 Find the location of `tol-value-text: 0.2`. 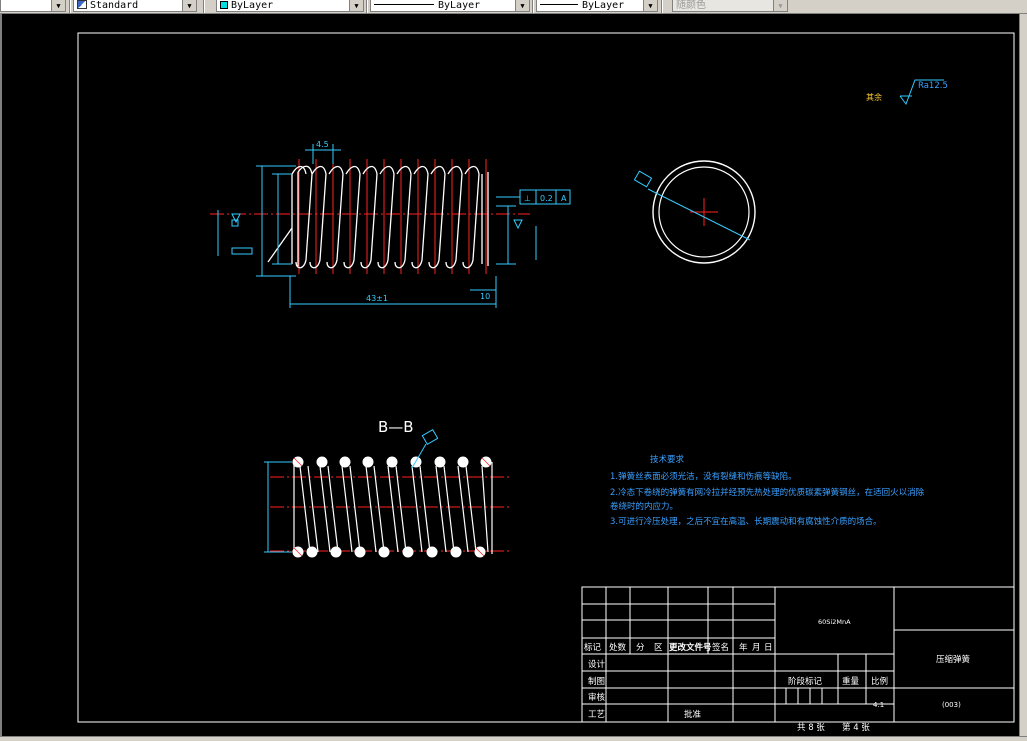

tol-value-text: 0.2 is located at coordinates (546, 198).